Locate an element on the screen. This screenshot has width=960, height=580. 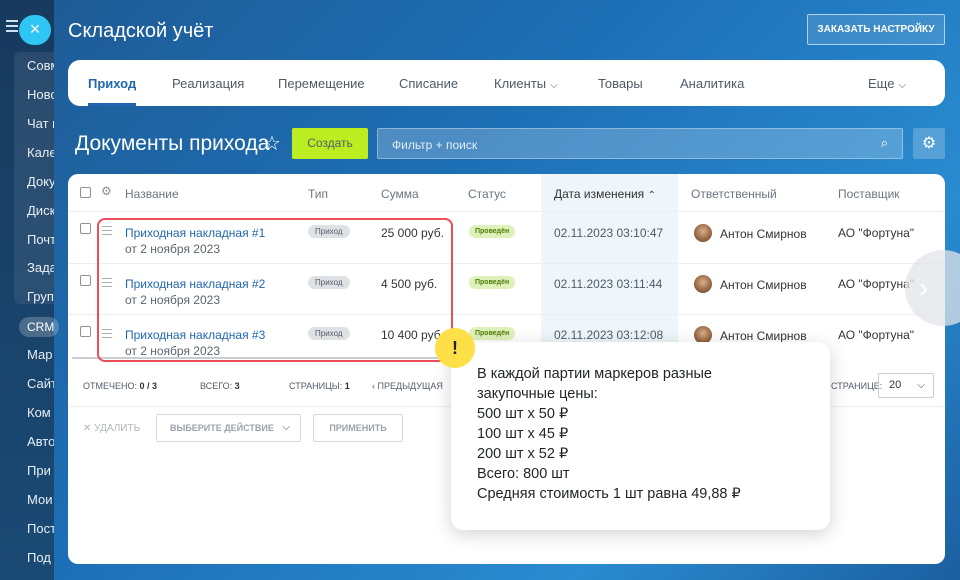
tab-clients: Клиенты ⌵ is located at coordinates (526, 83).